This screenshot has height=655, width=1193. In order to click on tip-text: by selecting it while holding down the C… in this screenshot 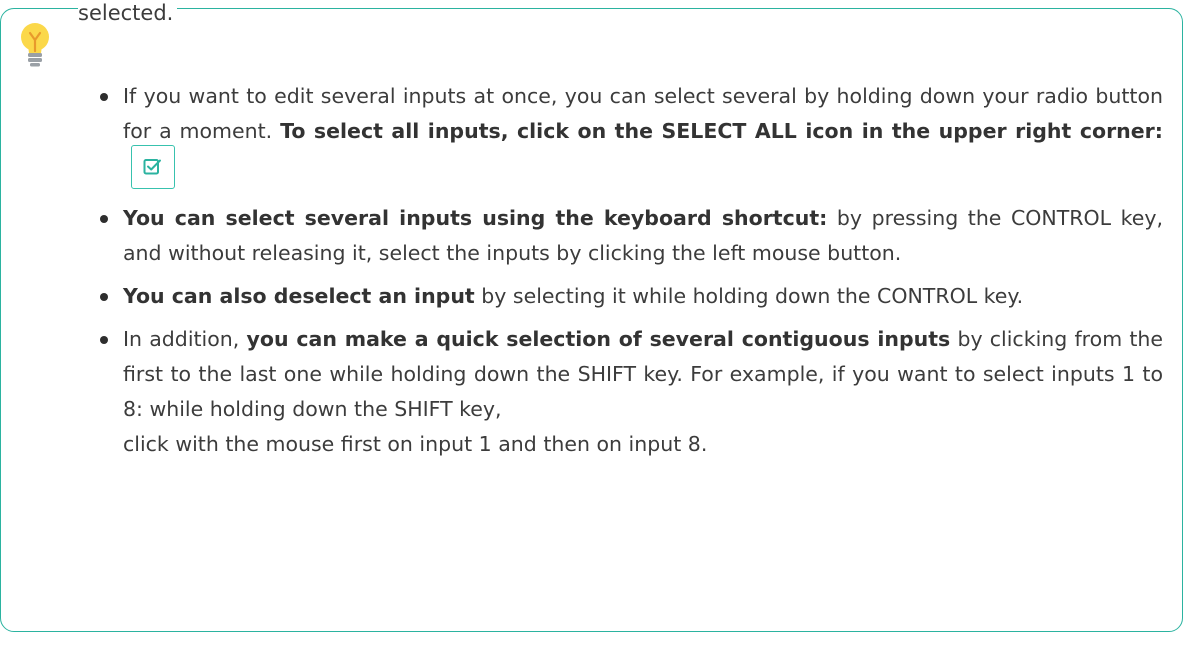, I will do `click(749, 296)`.